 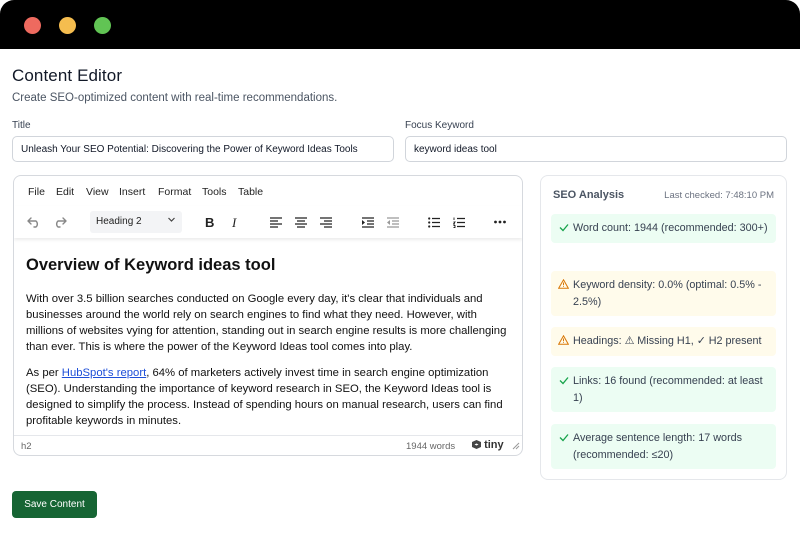 I want to click on align-right-icon, so click(x=326, y=222).